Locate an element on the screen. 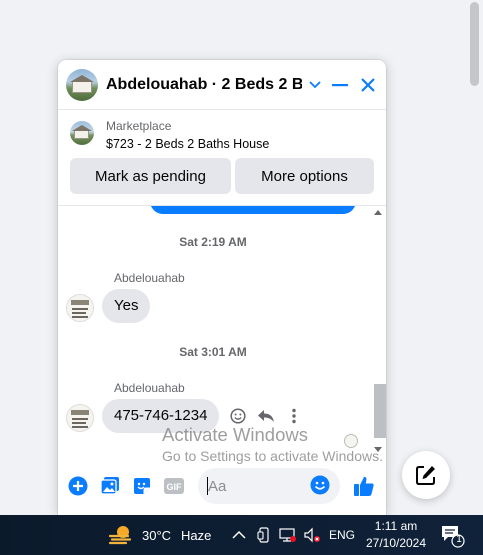 The width and height of the screenshot is (483, 555). gif-icon: GIF is located at coordinates (174, 486).